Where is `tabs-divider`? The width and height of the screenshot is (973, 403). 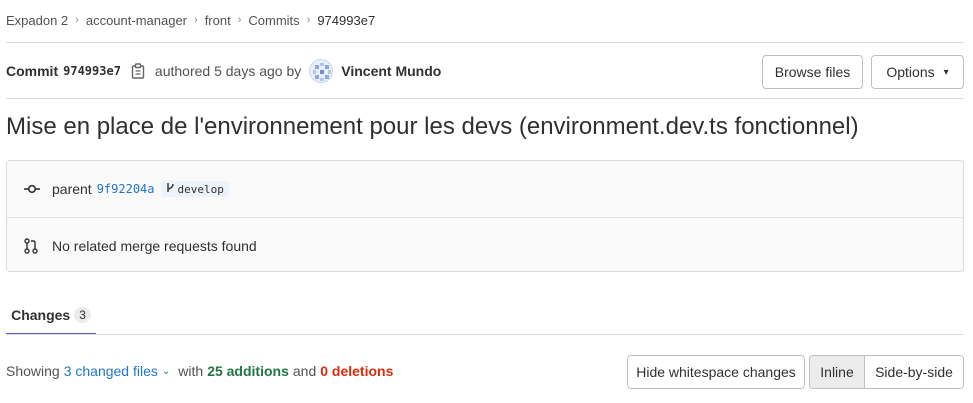 tabs-divider is located at coordinates (485, 334).